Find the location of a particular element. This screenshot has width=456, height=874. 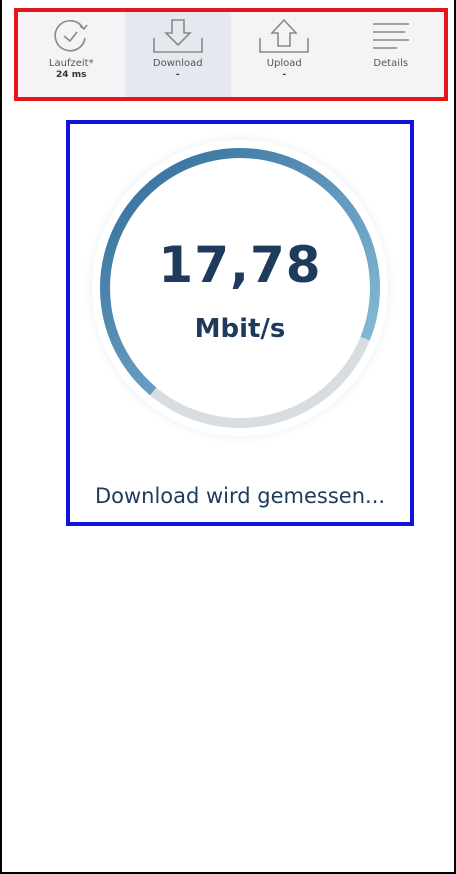

tab-download-value: - is located at coordinates (177, 75).